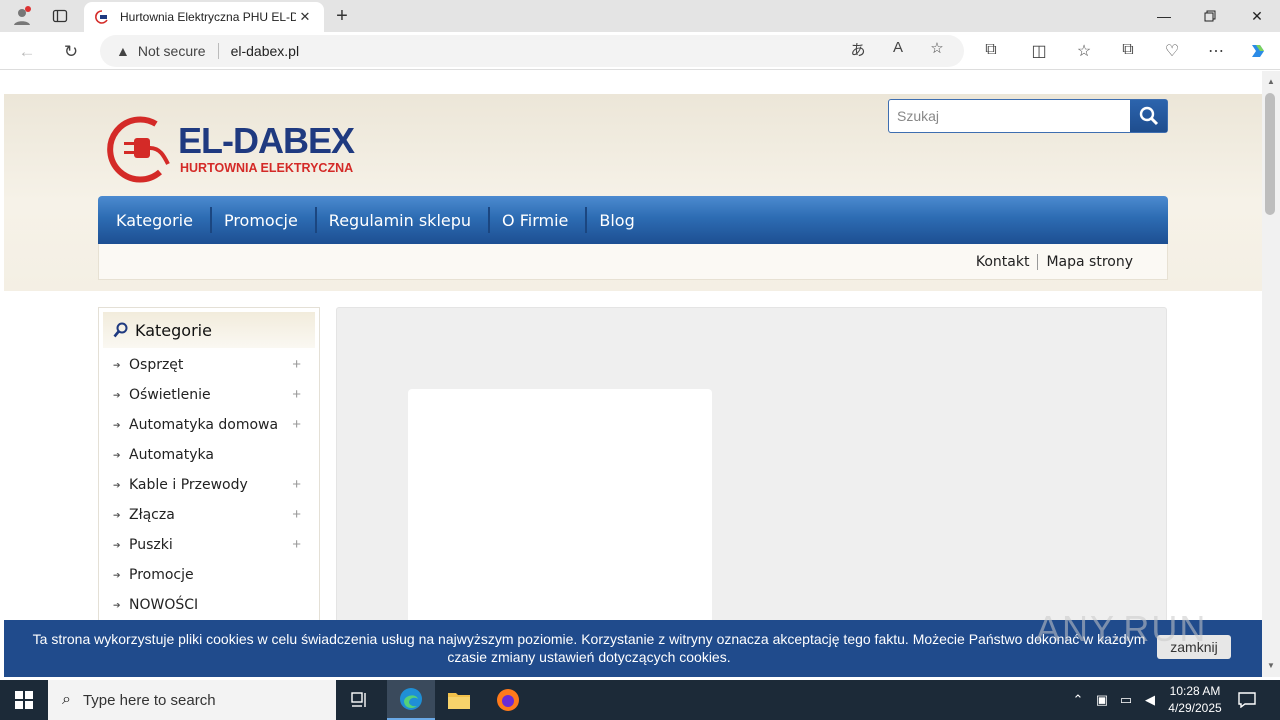 The image size is (1280, 720). Describe the element at coordinates (264, 220) in the screenshot. I see `nav-promocje: Promocje` at that location.